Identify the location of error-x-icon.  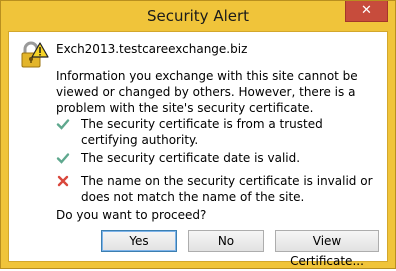
(63, 181).